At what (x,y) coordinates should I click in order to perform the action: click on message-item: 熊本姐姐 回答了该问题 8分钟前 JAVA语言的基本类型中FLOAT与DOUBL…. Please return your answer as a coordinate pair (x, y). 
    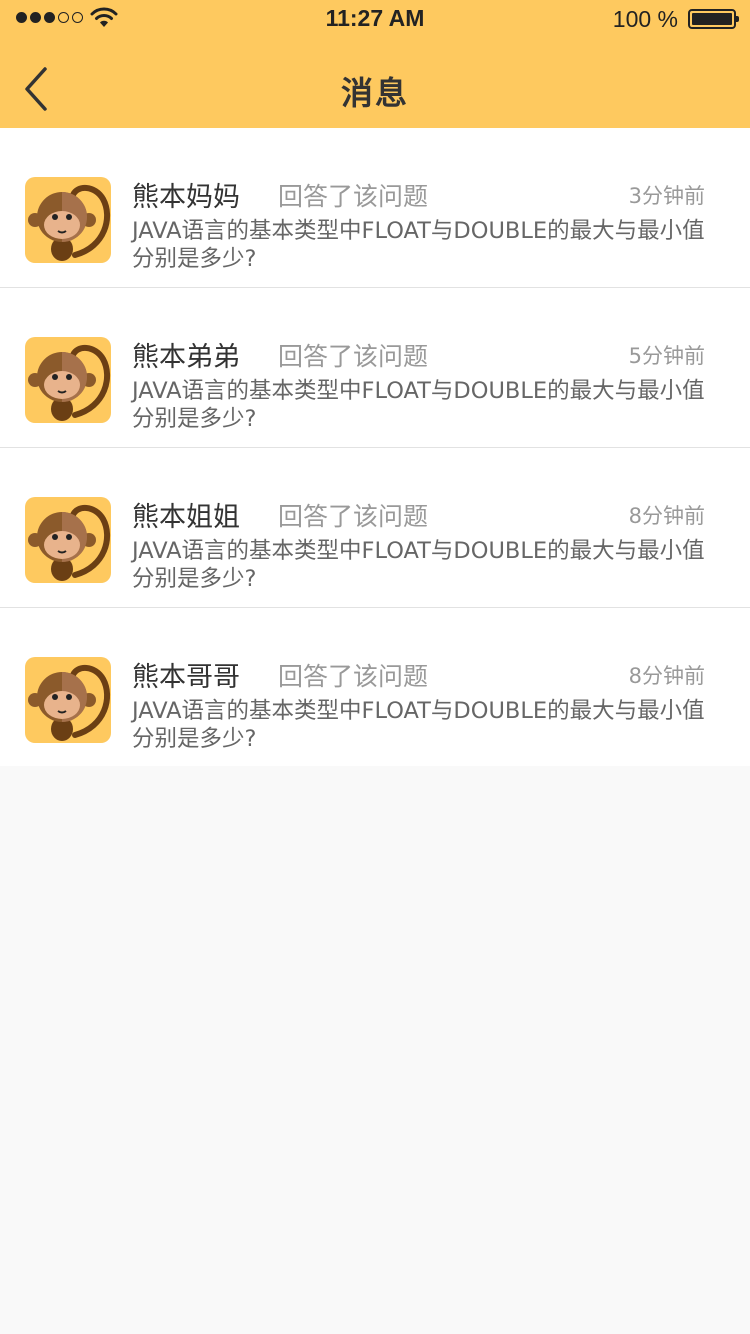
    Looking at the image, I should click on (375, 528).